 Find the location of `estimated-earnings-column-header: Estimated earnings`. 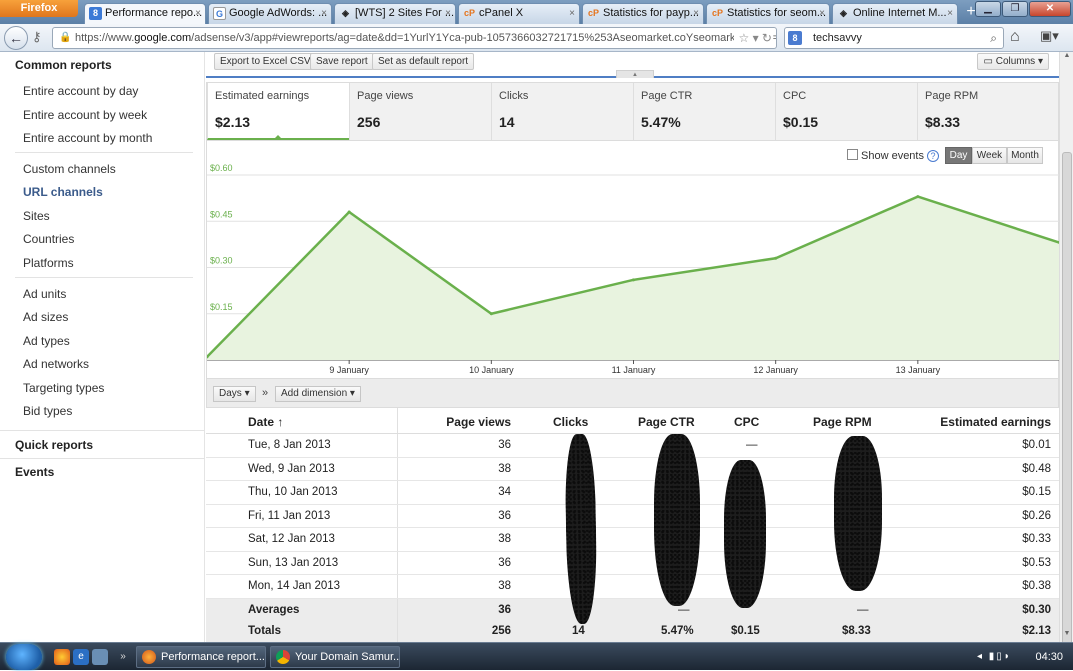

estimated-earnings-column-header: Estimated earnings is located at coordinates (995, 422).